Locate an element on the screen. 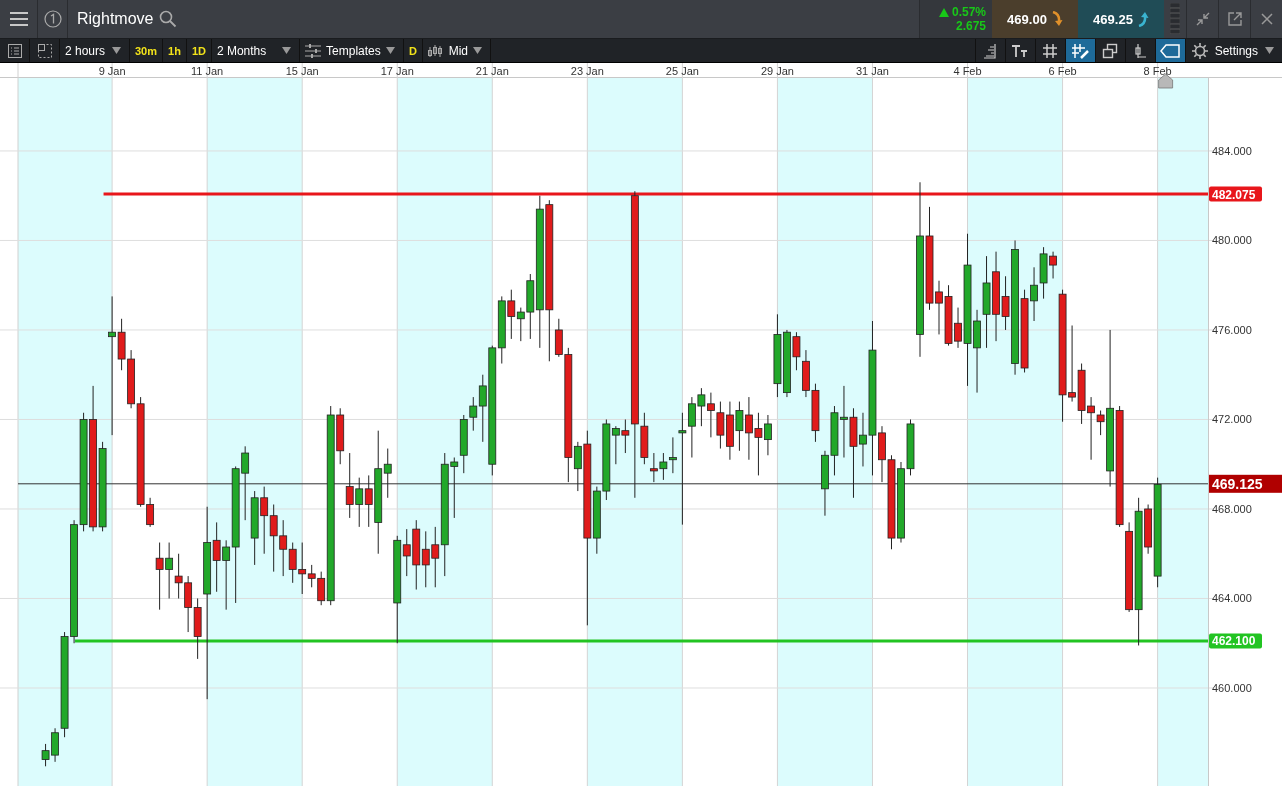 The height and width of the screenshot is (786, 1282). interval-chip: 1h is located at coordinates (175, 50).